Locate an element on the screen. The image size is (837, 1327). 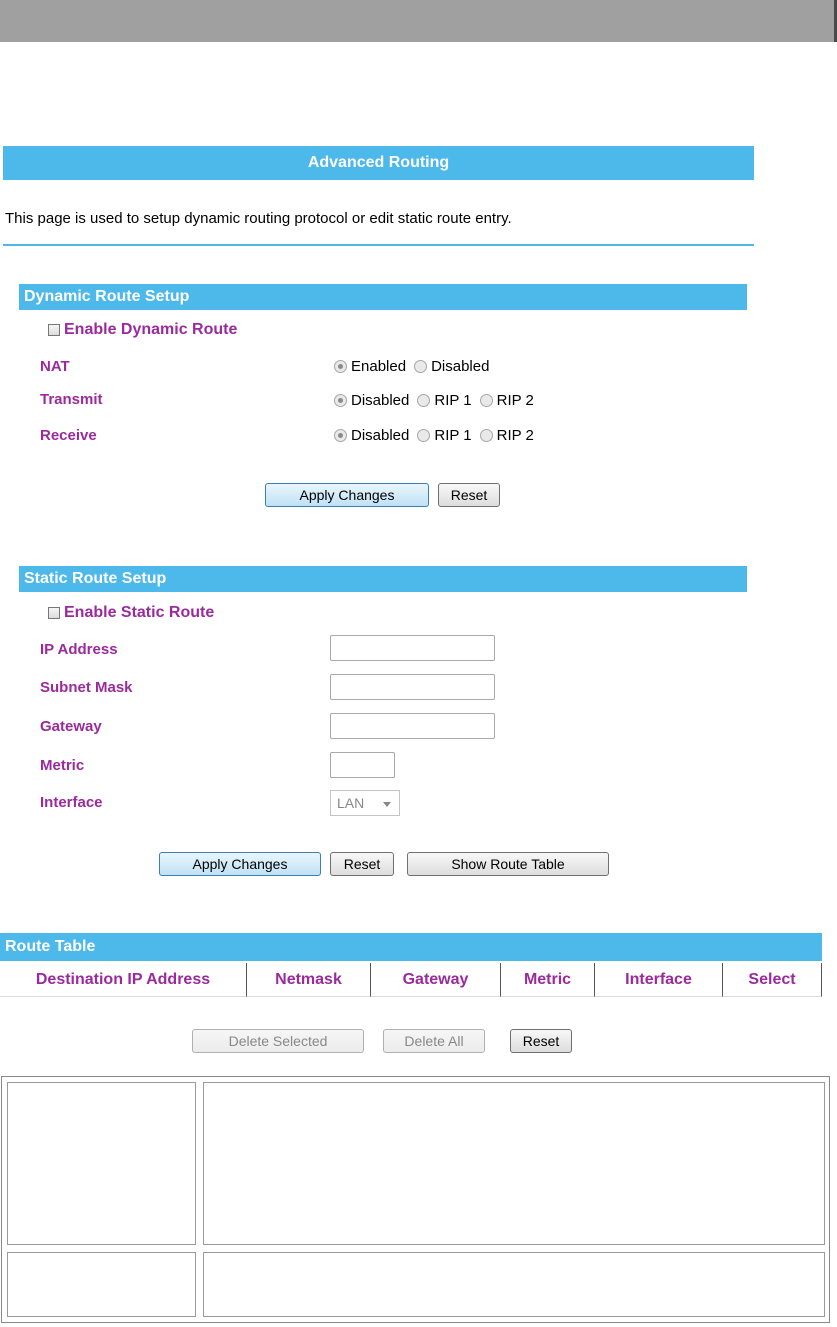
interface-select-value: LAN is located at coordinates (351, 803).